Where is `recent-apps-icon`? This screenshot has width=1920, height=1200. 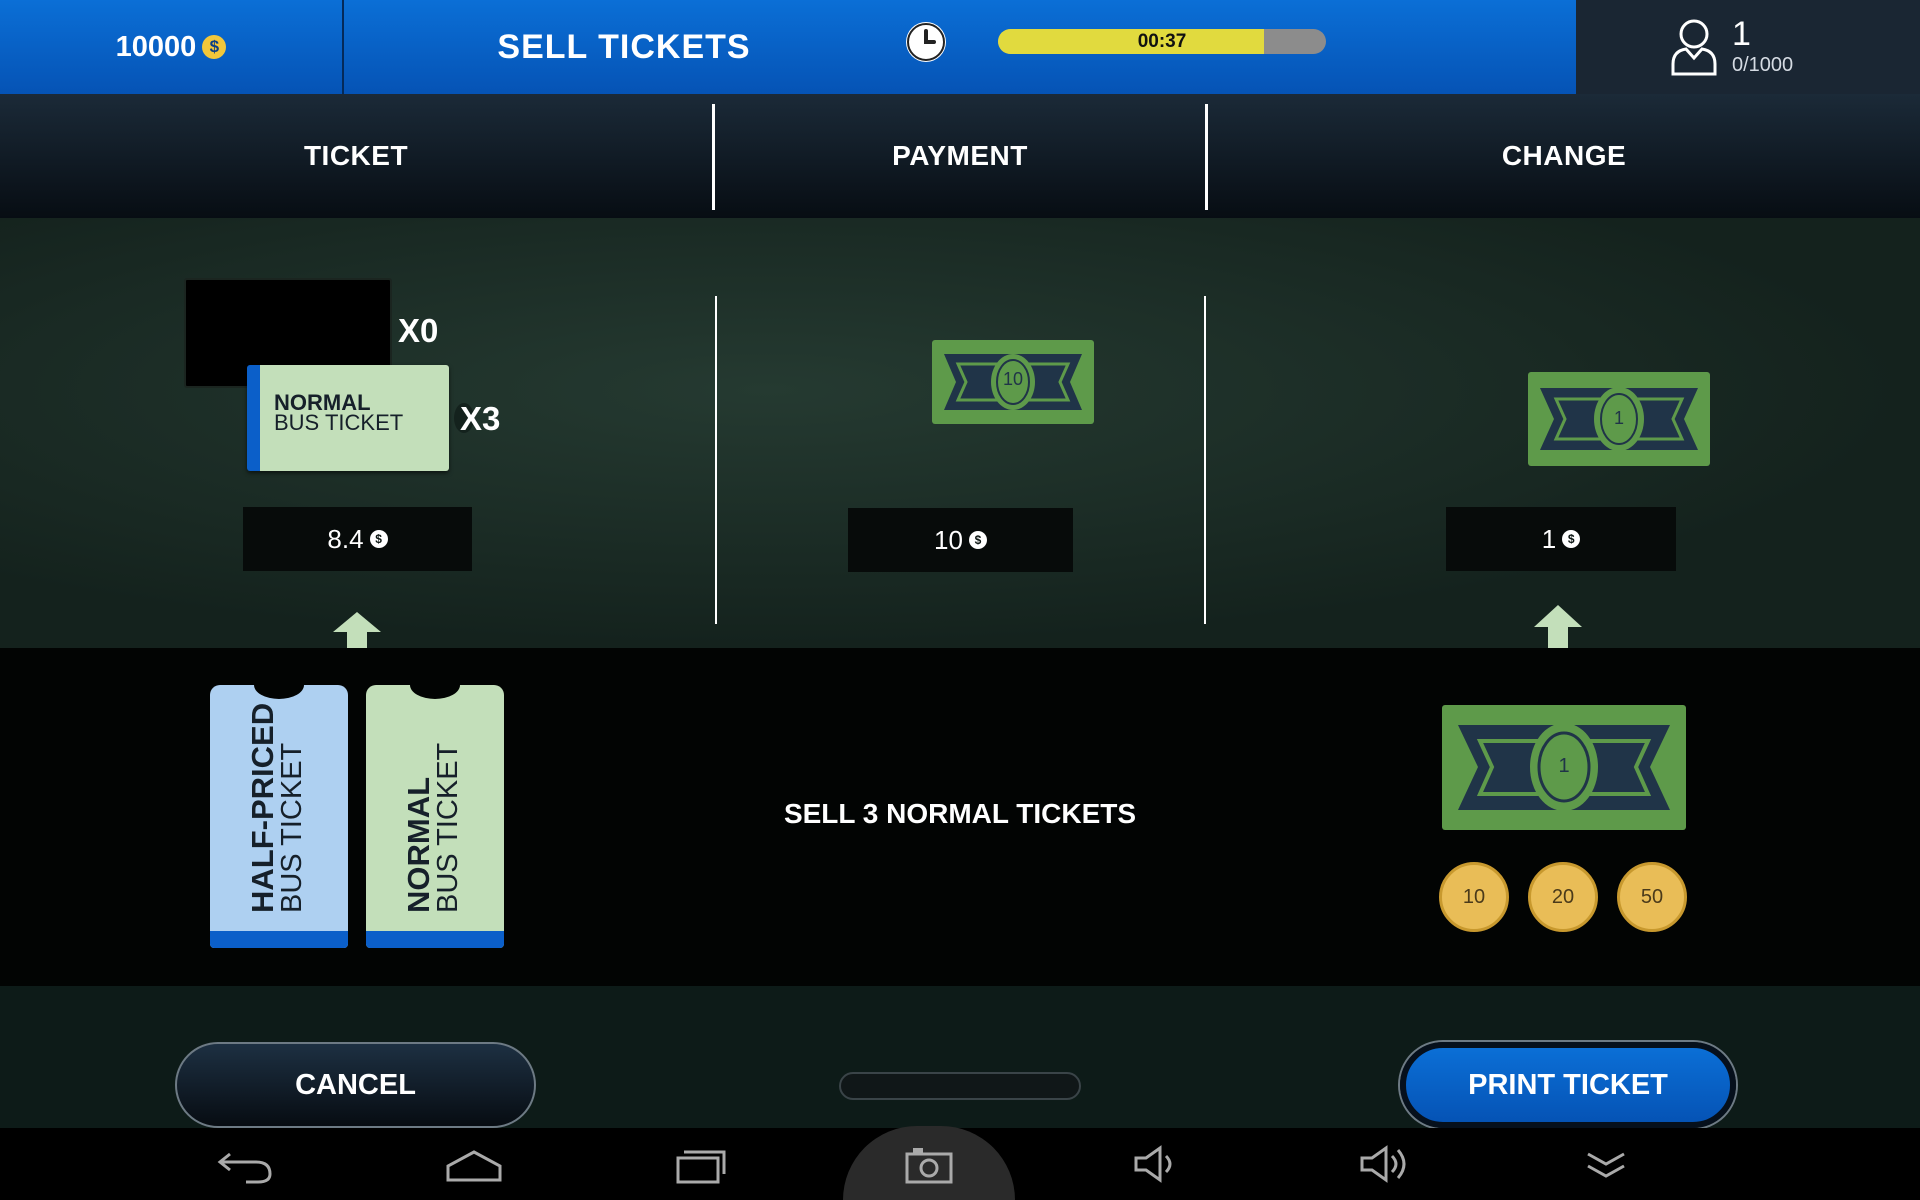 recent-apps-icon is located at coordinates (702, 1164).